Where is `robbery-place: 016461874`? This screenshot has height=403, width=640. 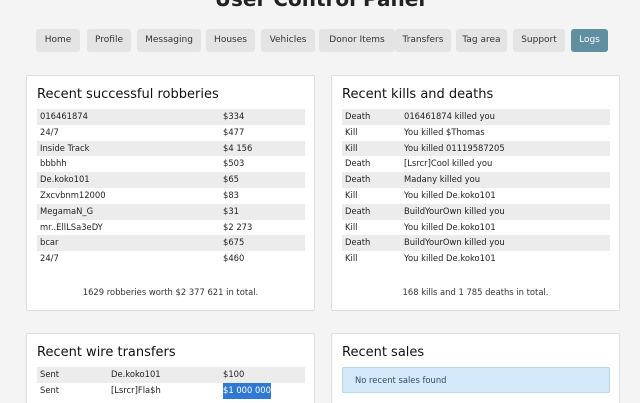
robbery-place: 016461874 is located at coordinates (64, 116).